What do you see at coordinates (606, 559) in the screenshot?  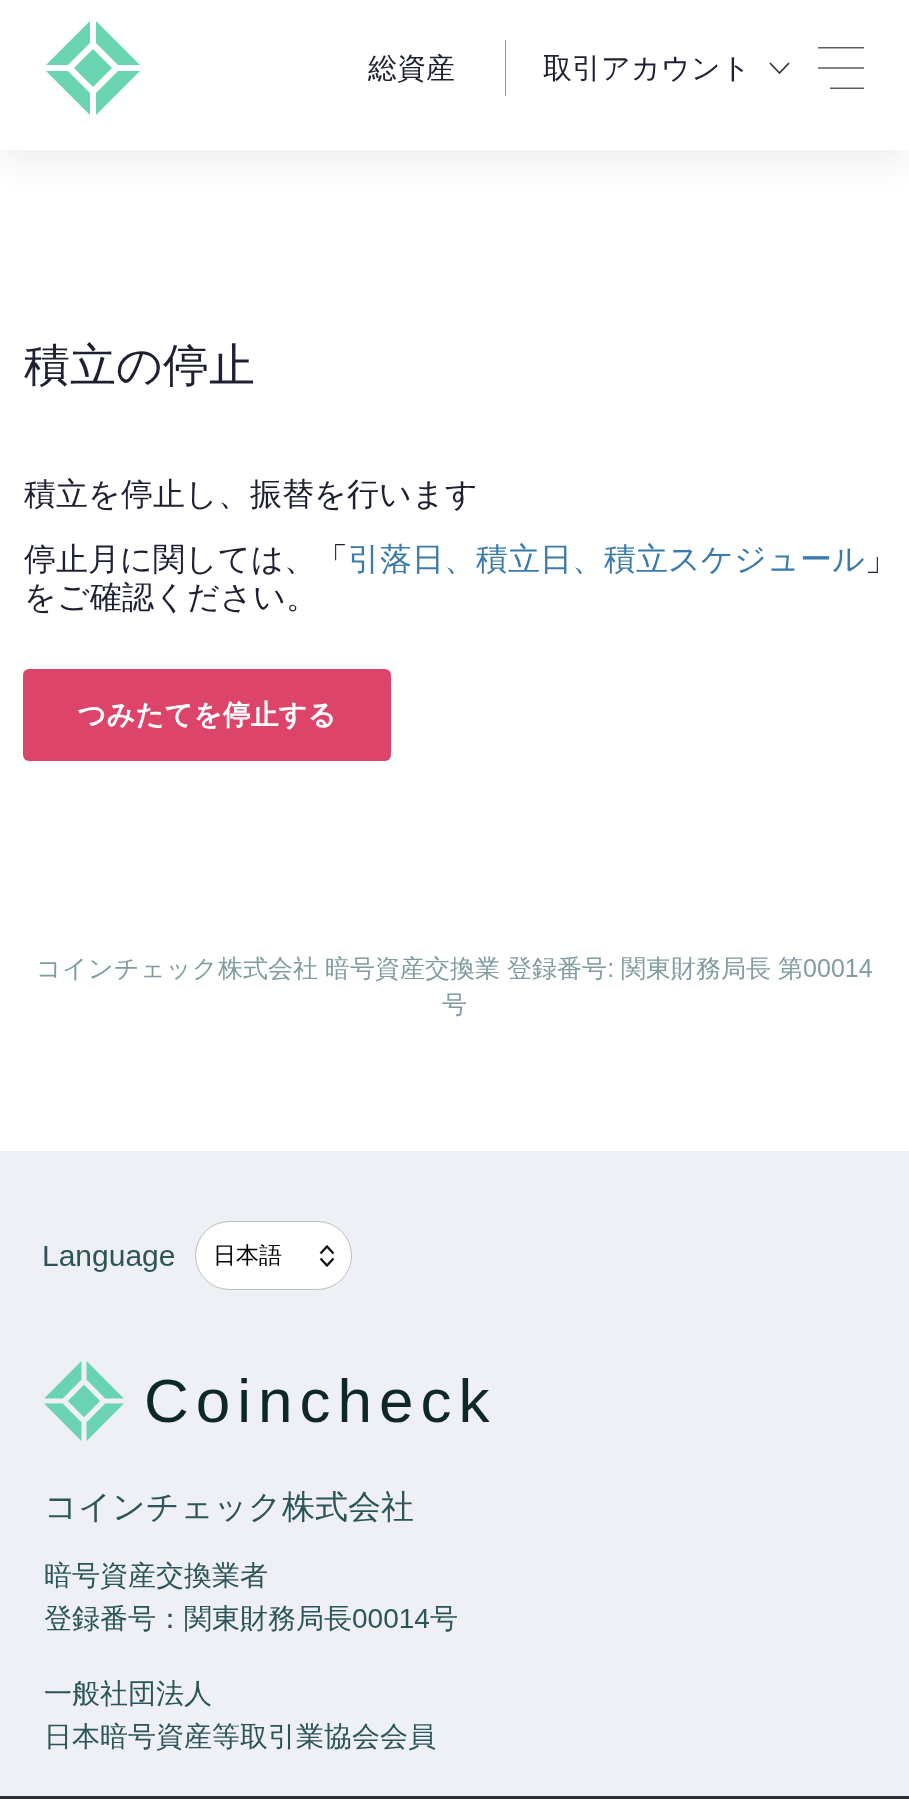 I see `schedule-link: 引落日、積立日、積立スケジュール` at bounding box center [606, 559].